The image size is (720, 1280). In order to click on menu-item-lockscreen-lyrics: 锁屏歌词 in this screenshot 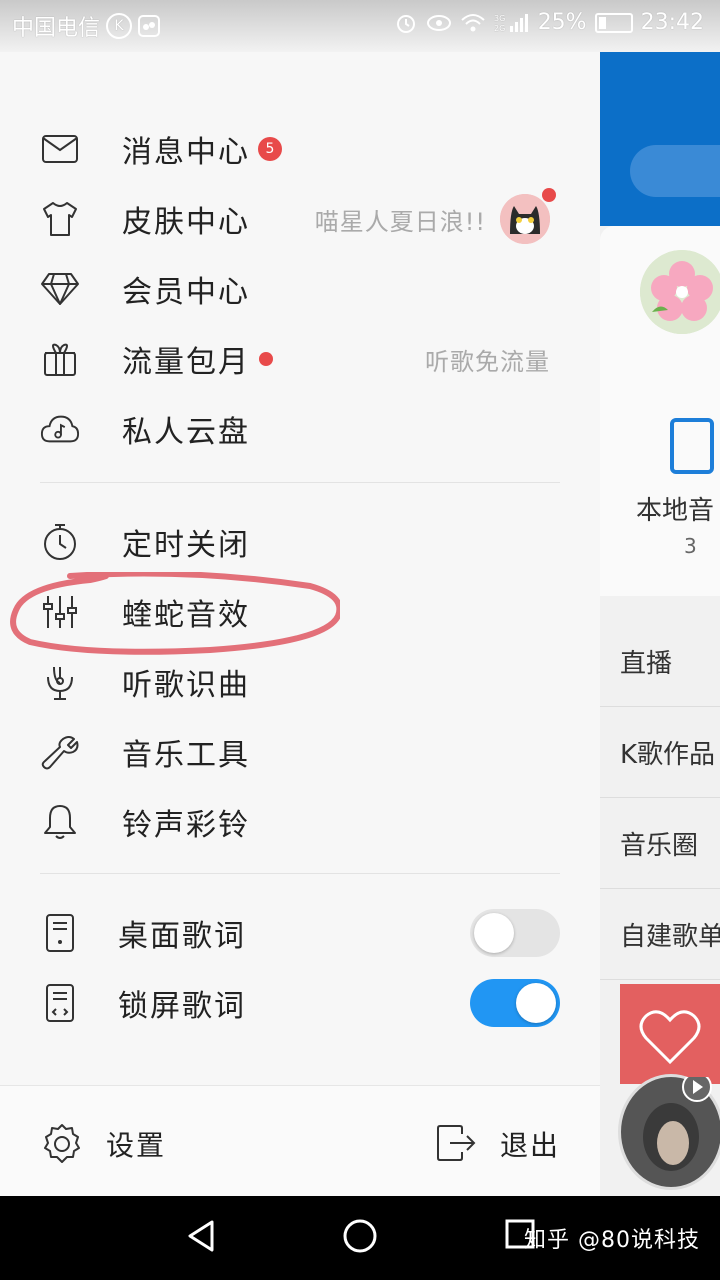, I will do `click(300, 1003)`.